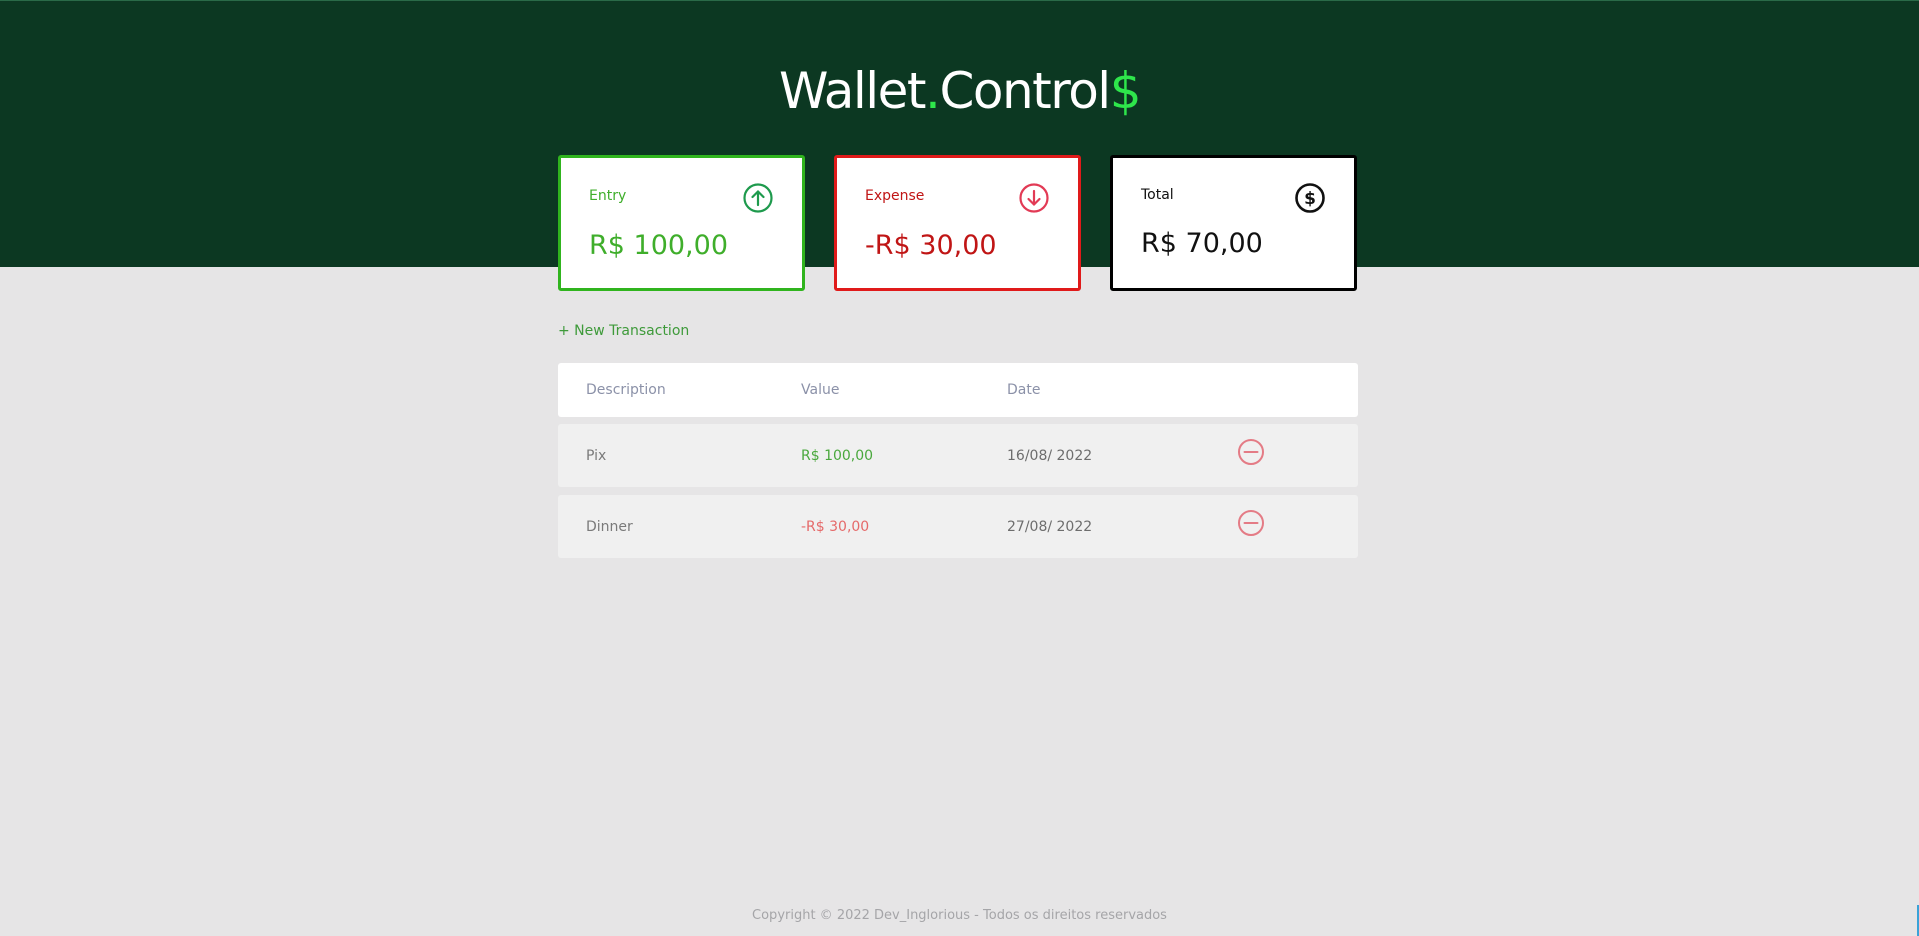  Describe the element at coordinates (835, 526) in the screenshot. I see `row-value: -R$ 30,00` at that location.